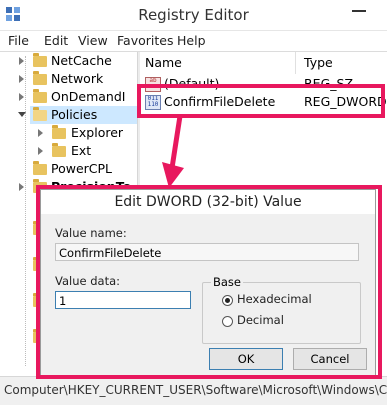 Image resolution: width=387 pixels, height=405 pixels. I want to click on window-title: Registry Editor, so click(193, 15).